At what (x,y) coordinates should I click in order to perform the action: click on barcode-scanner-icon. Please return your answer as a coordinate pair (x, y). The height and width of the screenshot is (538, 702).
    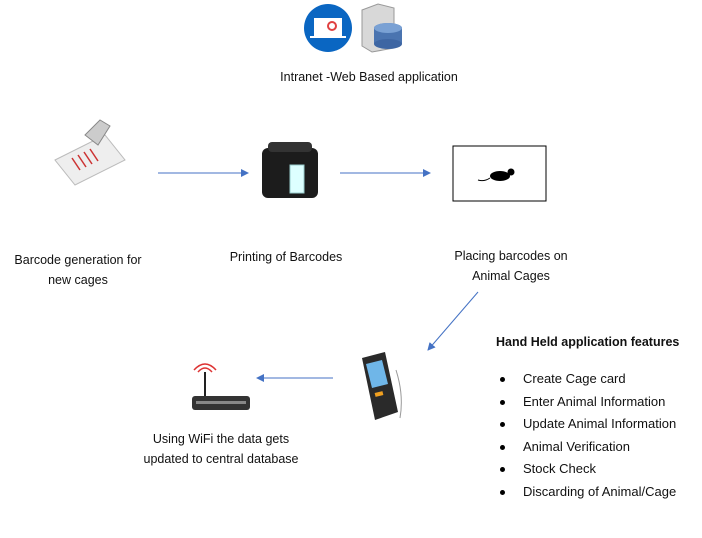
    Looking at the image, I should click on (90, 152).